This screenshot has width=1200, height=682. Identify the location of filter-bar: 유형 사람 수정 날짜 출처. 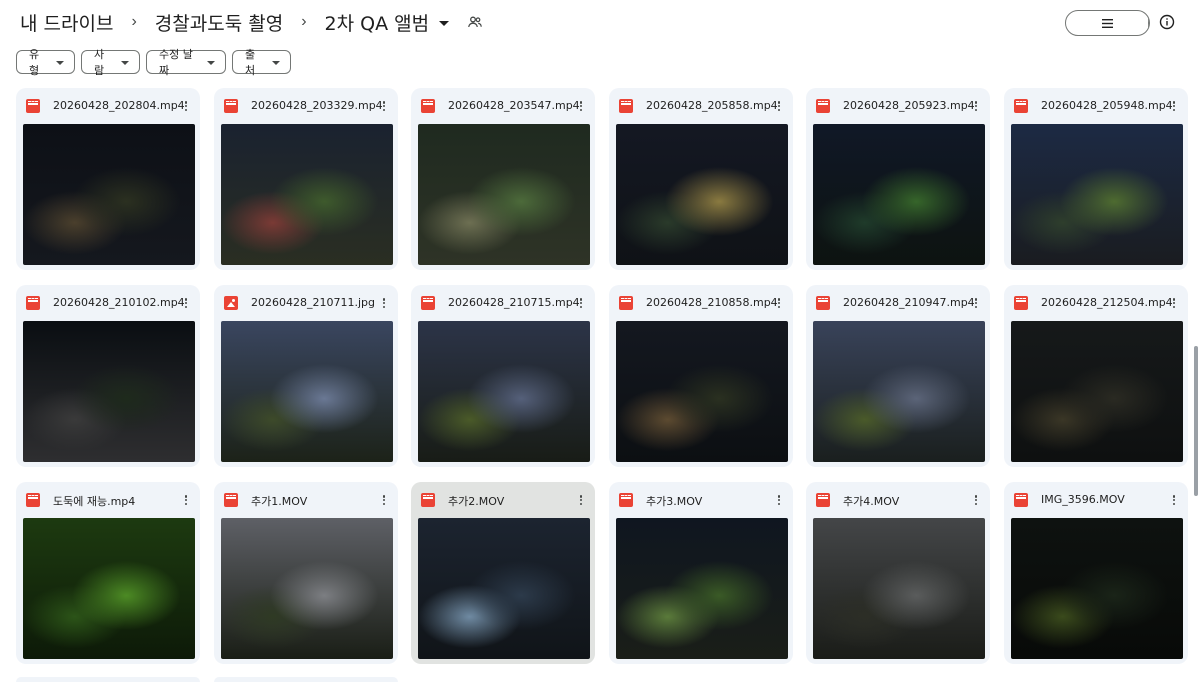
(153, 62).